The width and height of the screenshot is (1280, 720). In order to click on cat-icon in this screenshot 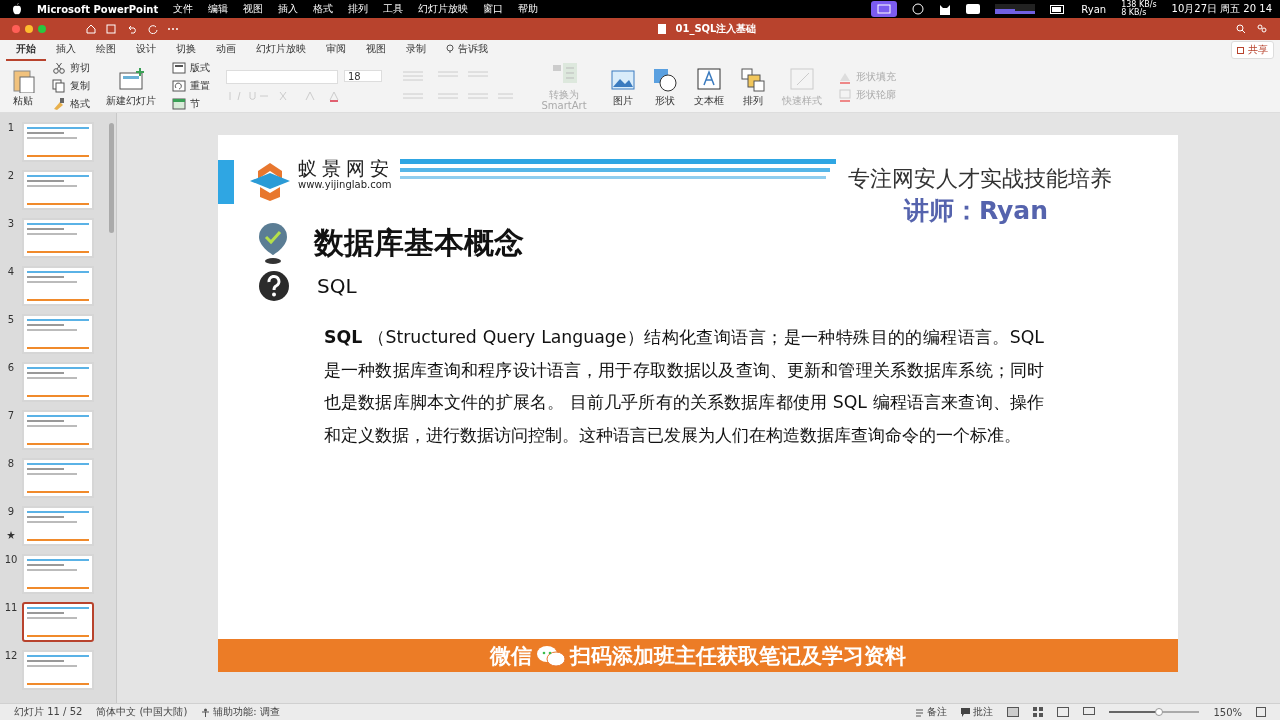, I will do `click(945, 9)`.